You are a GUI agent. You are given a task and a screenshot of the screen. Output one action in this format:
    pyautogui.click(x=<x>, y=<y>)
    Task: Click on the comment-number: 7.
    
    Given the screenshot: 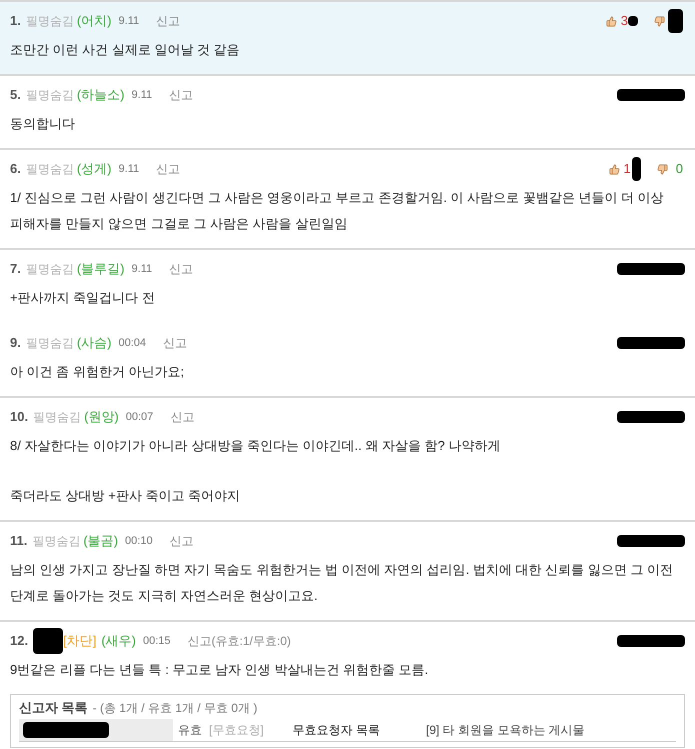 What is the action you would take?
    pyautogui.click(x=15, y=269)
    